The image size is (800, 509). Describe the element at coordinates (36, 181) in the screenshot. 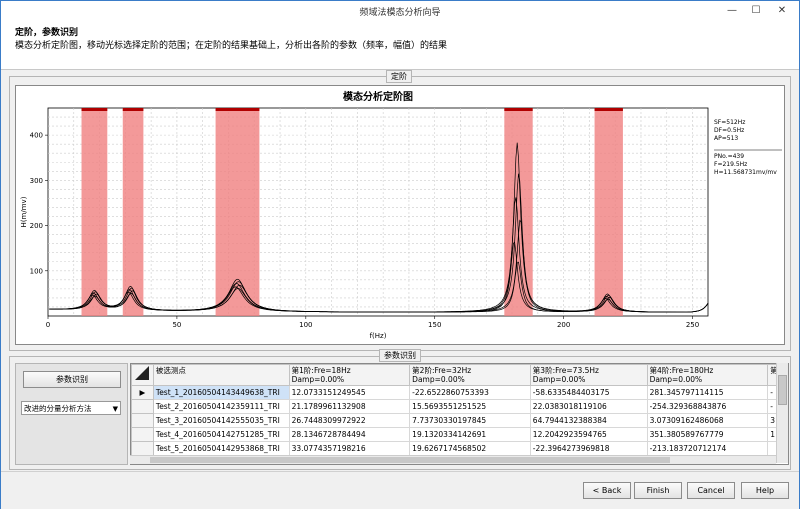

I see `y-tick-label: 300` at that location.